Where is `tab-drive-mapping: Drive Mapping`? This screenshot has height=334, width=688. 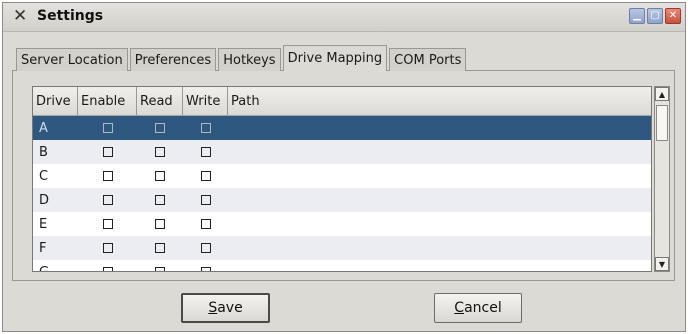
tab-drive-mapping: Drive Mapping is located at coordinates (335, 58).